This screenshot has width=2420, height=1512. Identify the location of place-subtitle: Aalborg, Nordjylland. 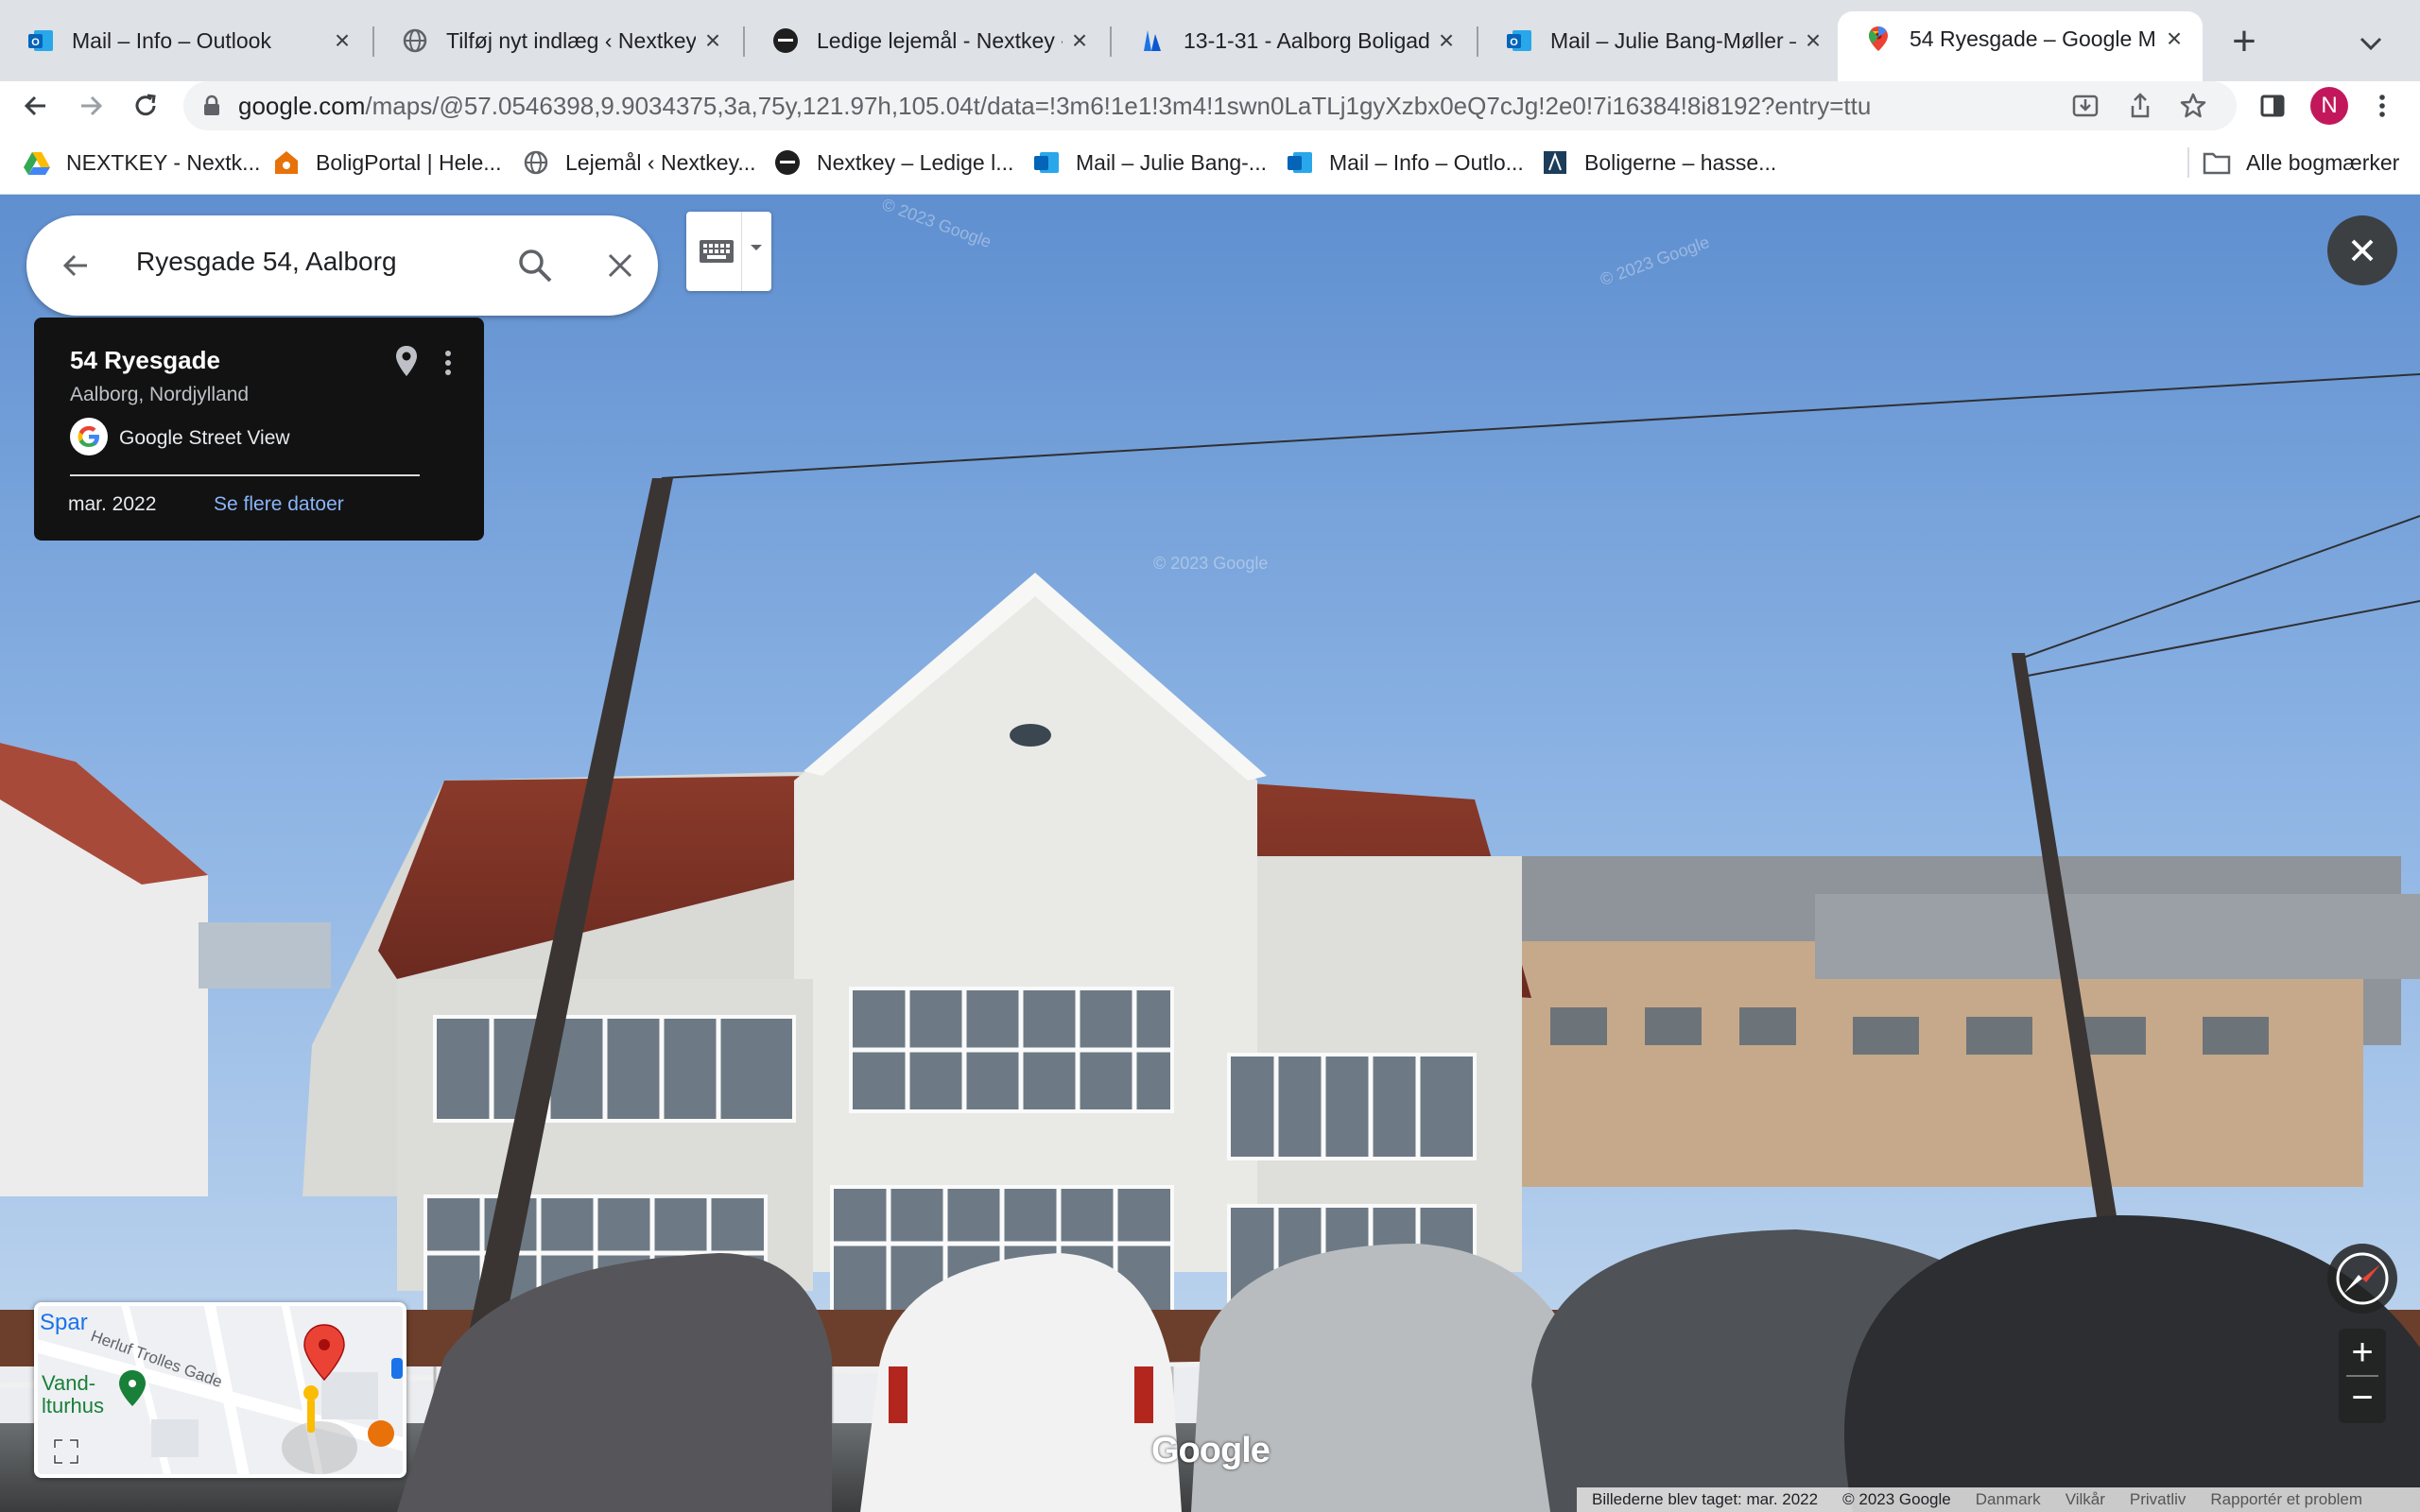
(160, 394).